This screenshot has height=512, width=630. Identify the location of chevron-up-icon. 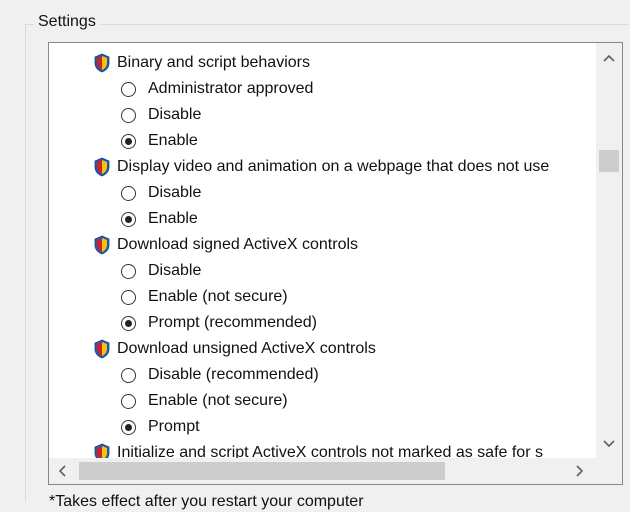
(609, 58).